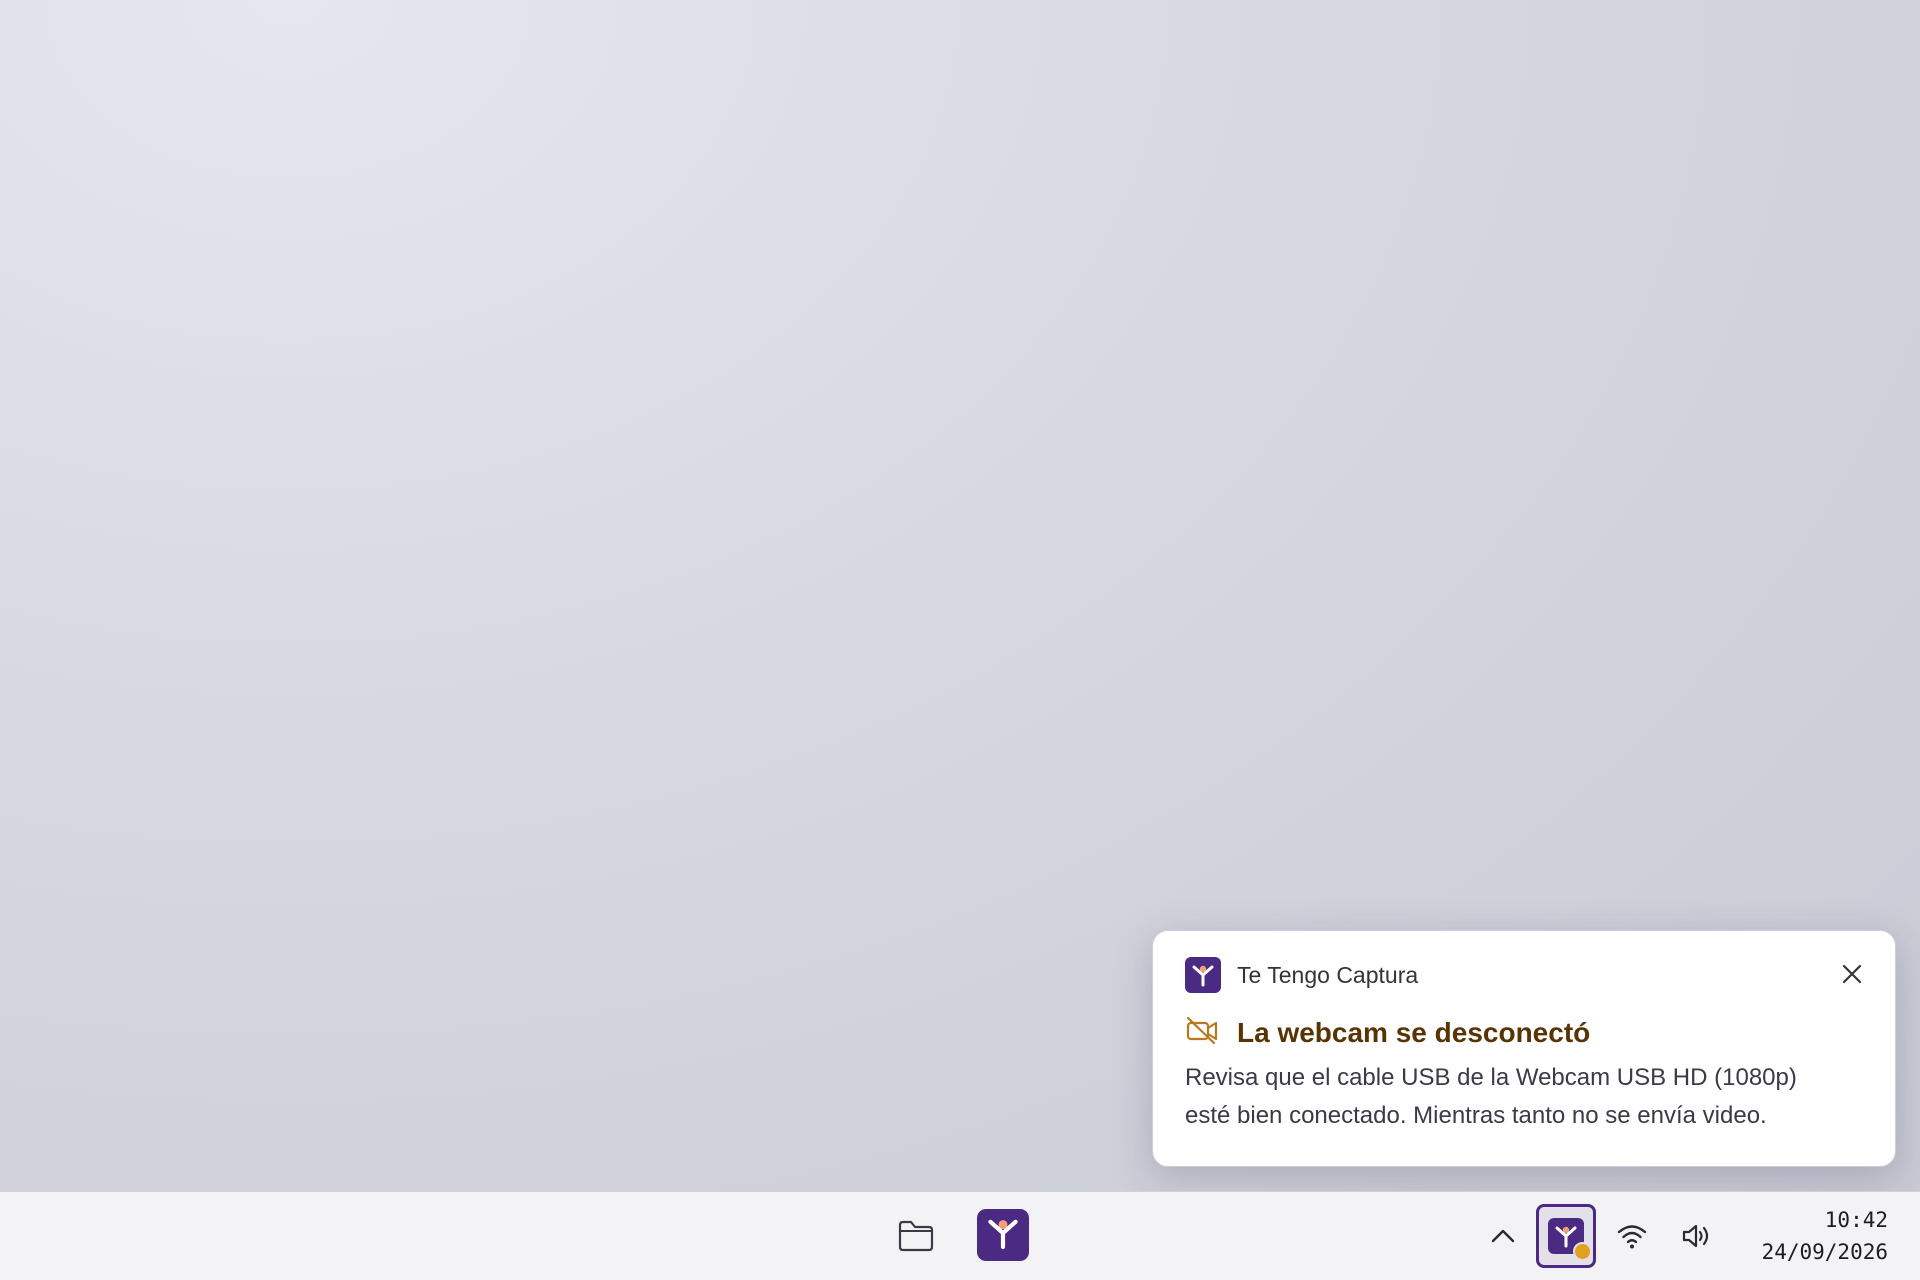 Image resolution: width=1920 pixels, height=1280 pixels. I want to click on taskbar-clock: 10:42 24/09/2026, so click(1825, 1236).